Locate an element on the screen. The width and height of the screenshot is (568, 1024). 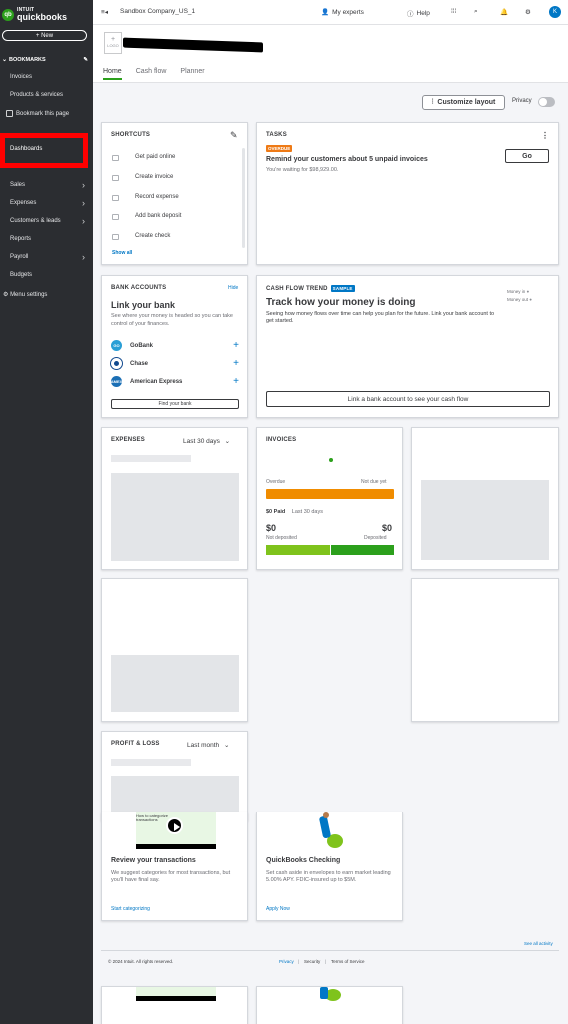
video-bar is located at coordinates (176, 998).